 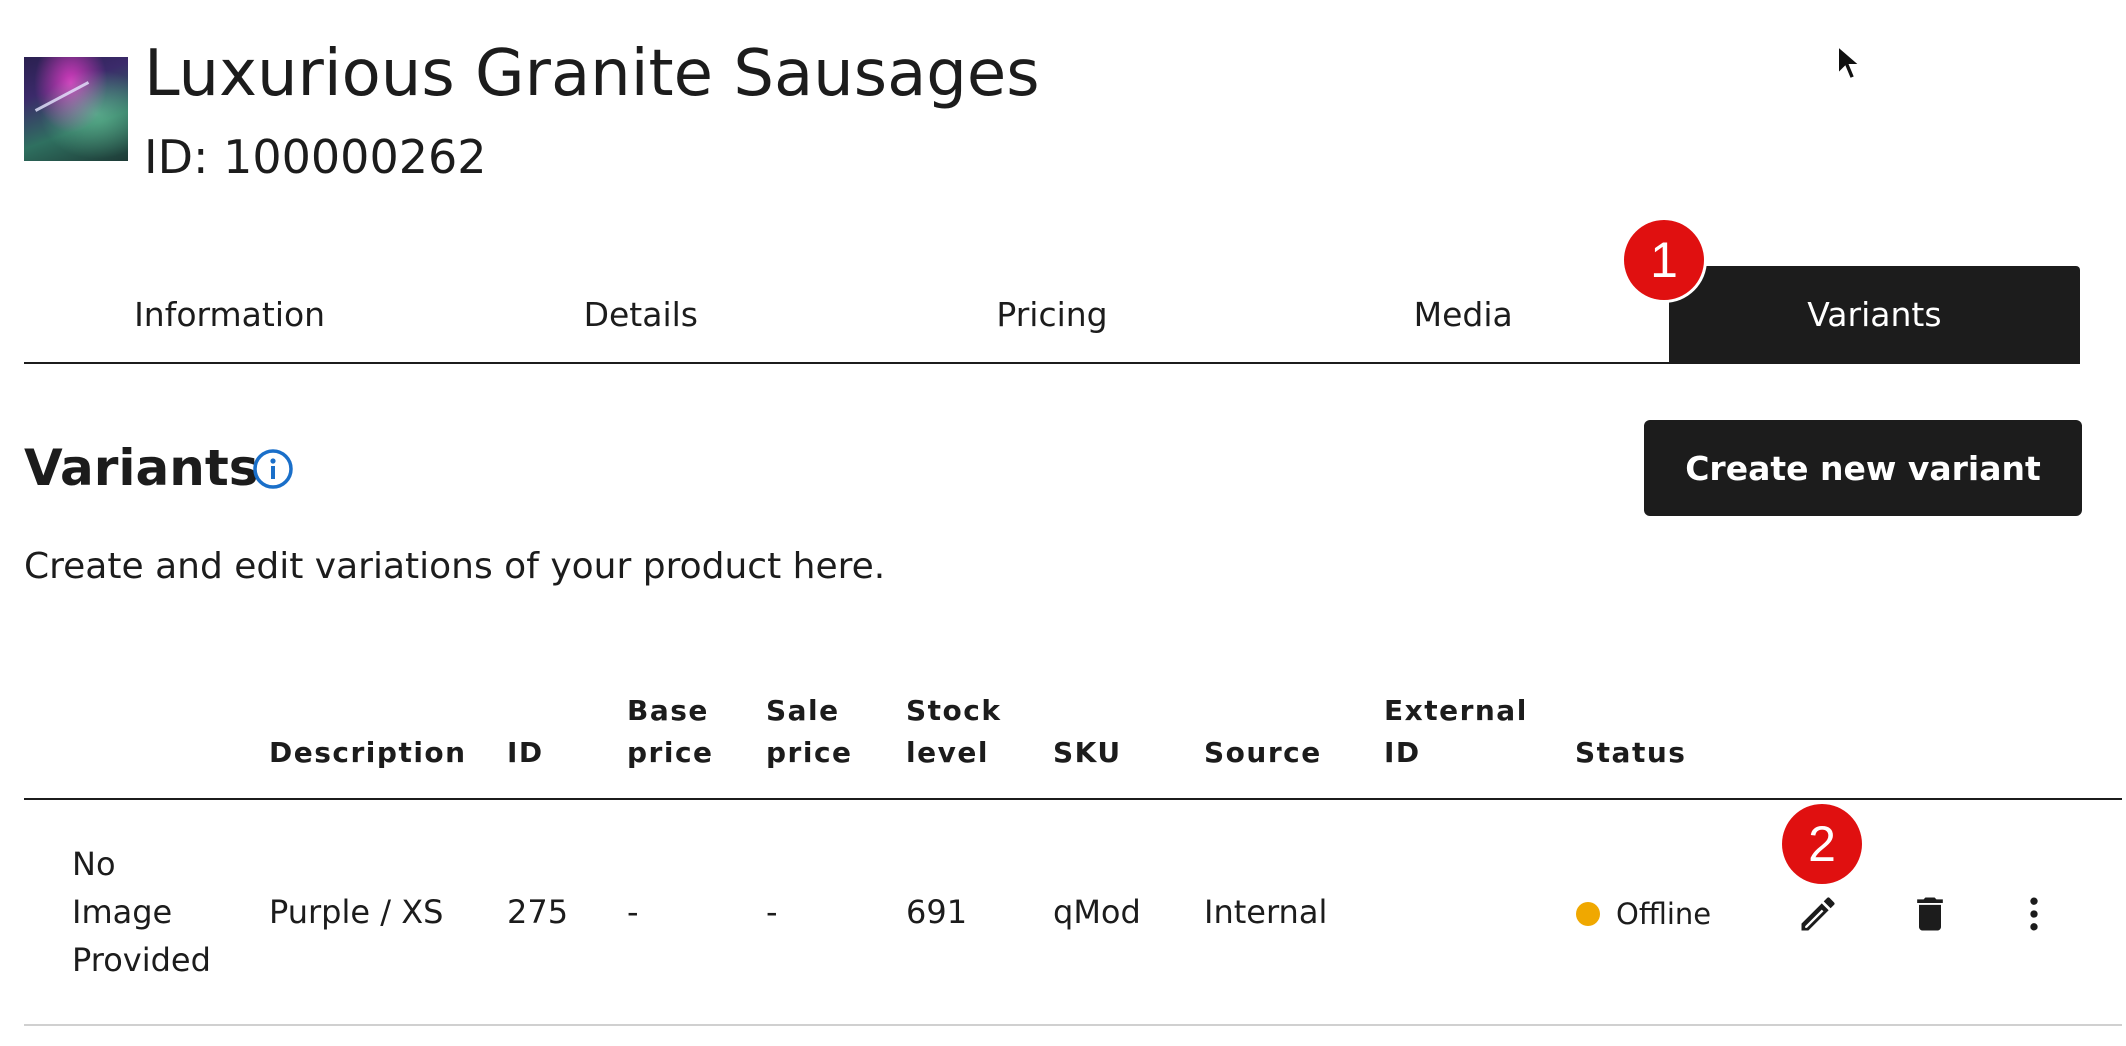 What do you see at coordinates (772, 912) in the screenshot?
I see `cell-sale-price: -` at bounding box center [772, 912].